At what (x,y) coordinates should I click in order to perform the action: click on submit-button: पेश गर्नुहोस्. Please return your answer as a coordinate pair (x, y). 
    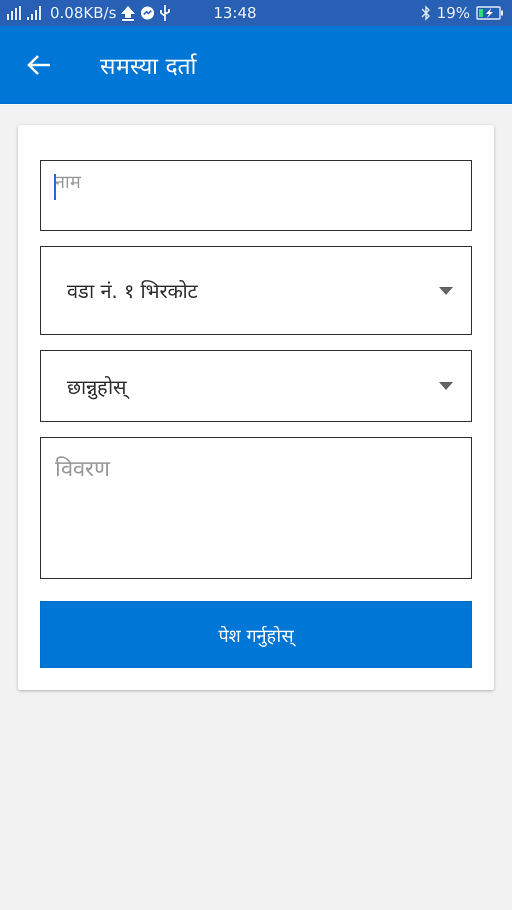
    Looking at the image, I should click on (256, 634).